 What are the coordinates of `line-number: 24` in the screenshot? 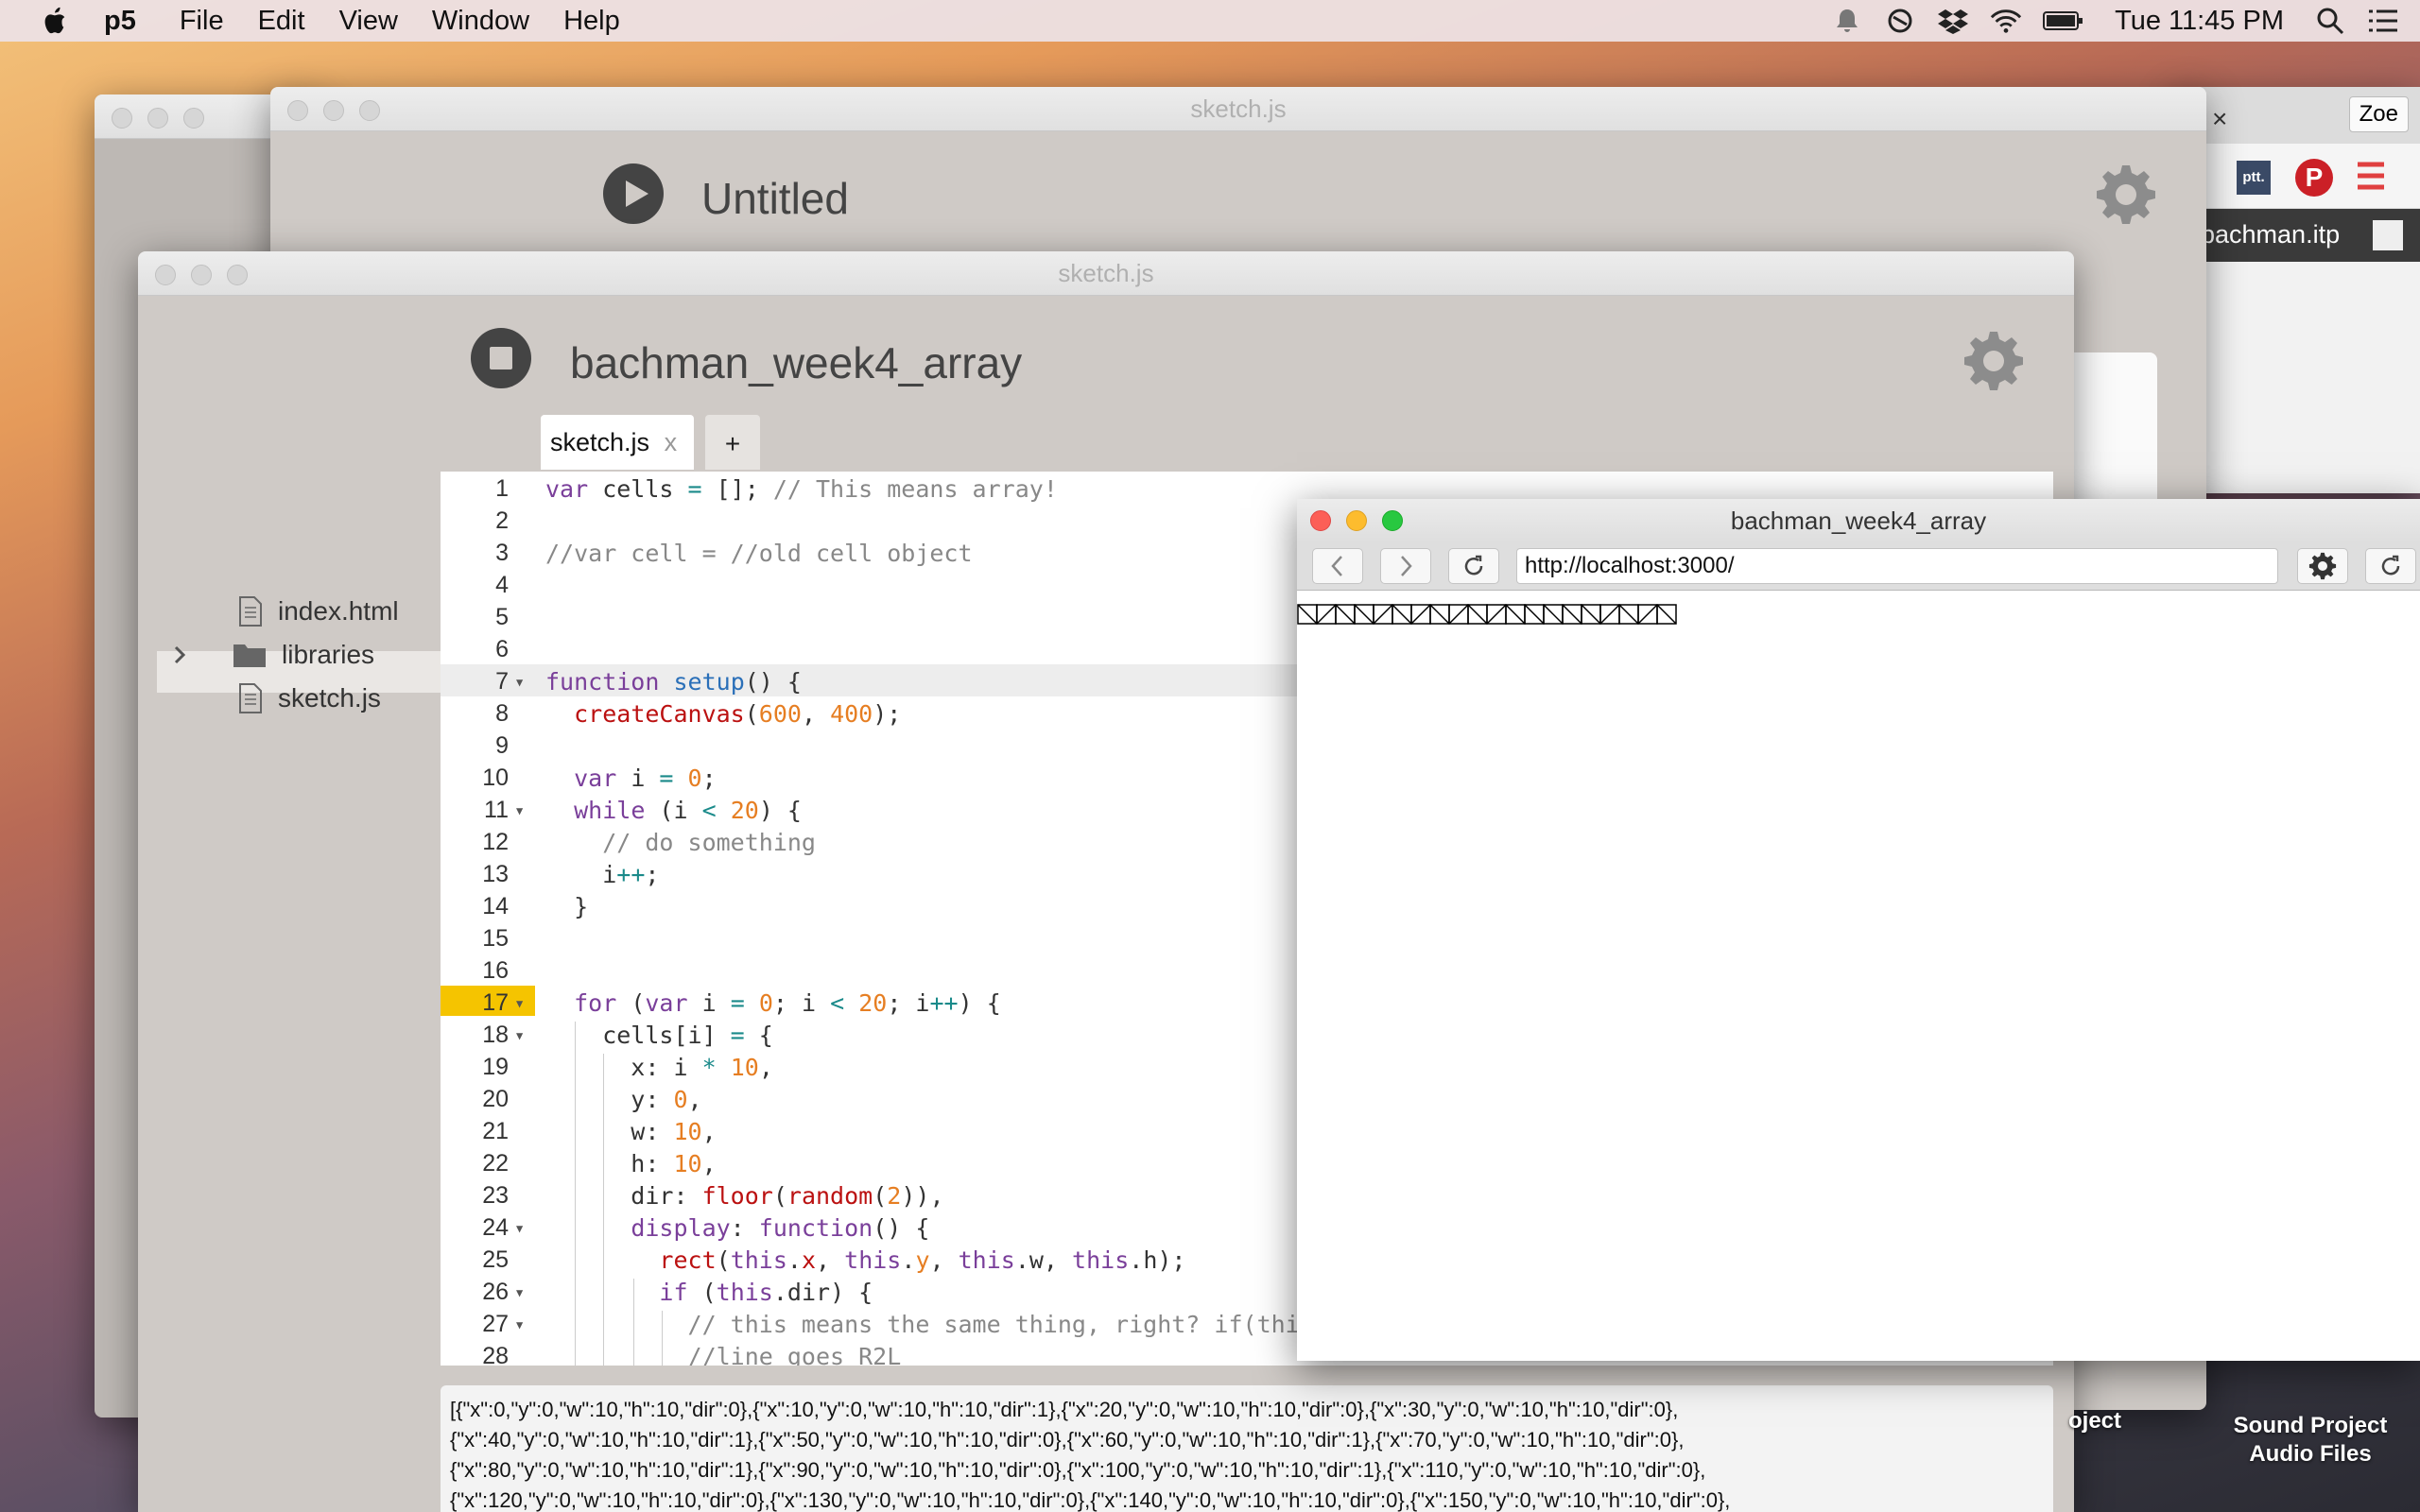 It's located at (495, 1227).